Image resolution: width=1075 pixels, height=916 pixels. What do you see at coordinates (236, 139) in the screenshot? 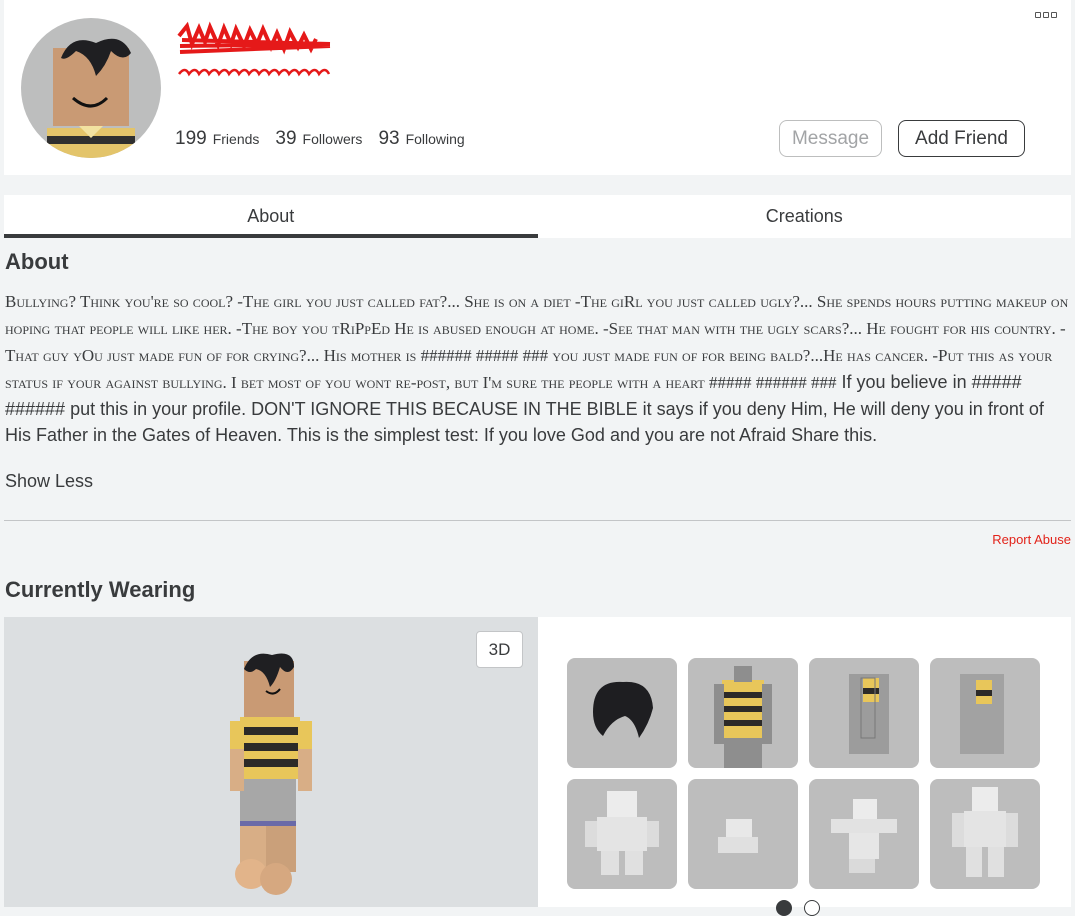
I see `friends-label: Friends` at bounding box center [236, 139].